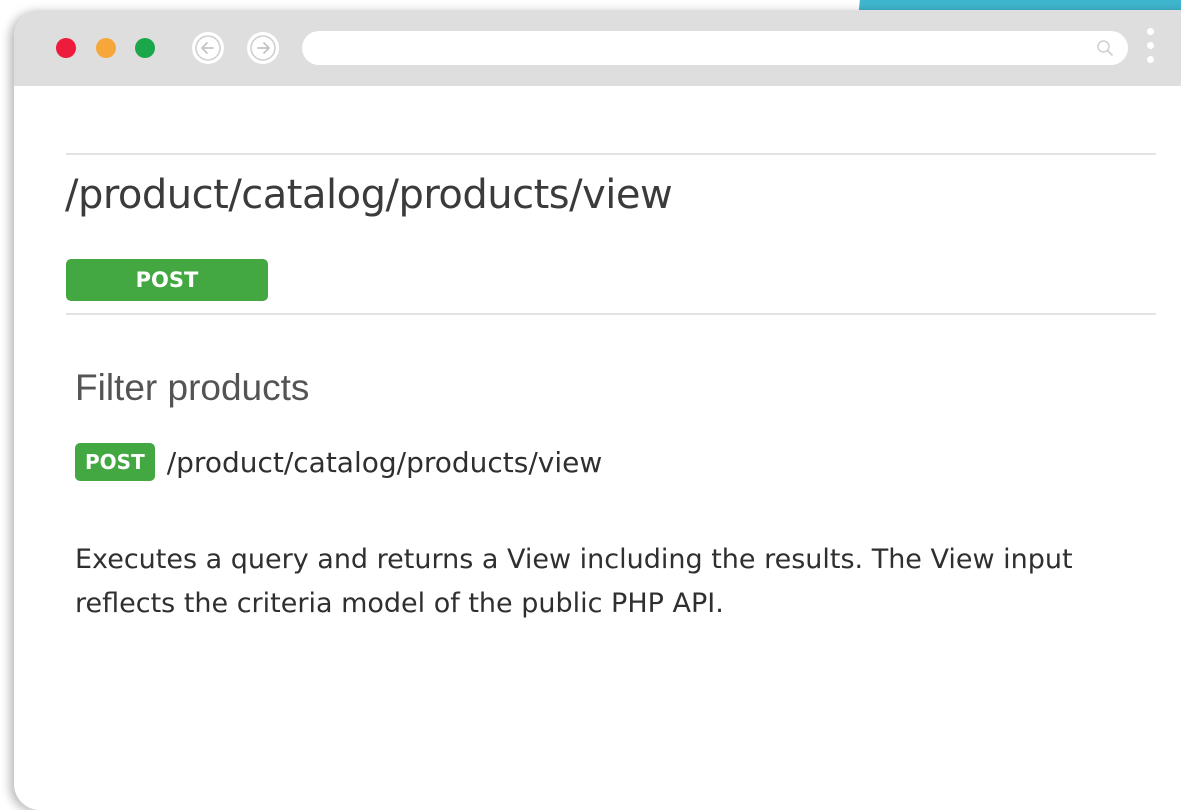 This screenshot has width=1181, height=810. I want to click on endpoint-path-title: /product/catalog/products/view, so click(369, 195).